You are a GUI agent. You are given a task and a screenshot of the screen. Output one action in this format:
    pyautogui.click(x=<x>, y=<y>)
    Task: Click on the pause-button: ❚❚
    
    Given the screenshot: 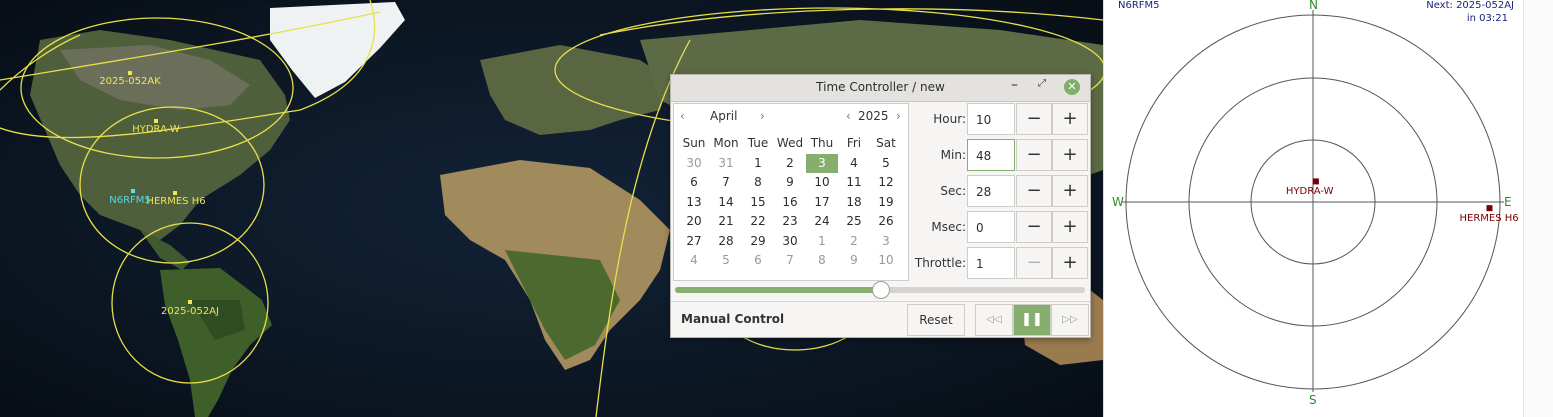 What is the action you would take?
    pyautogui.click(x=1032, y=320)
    